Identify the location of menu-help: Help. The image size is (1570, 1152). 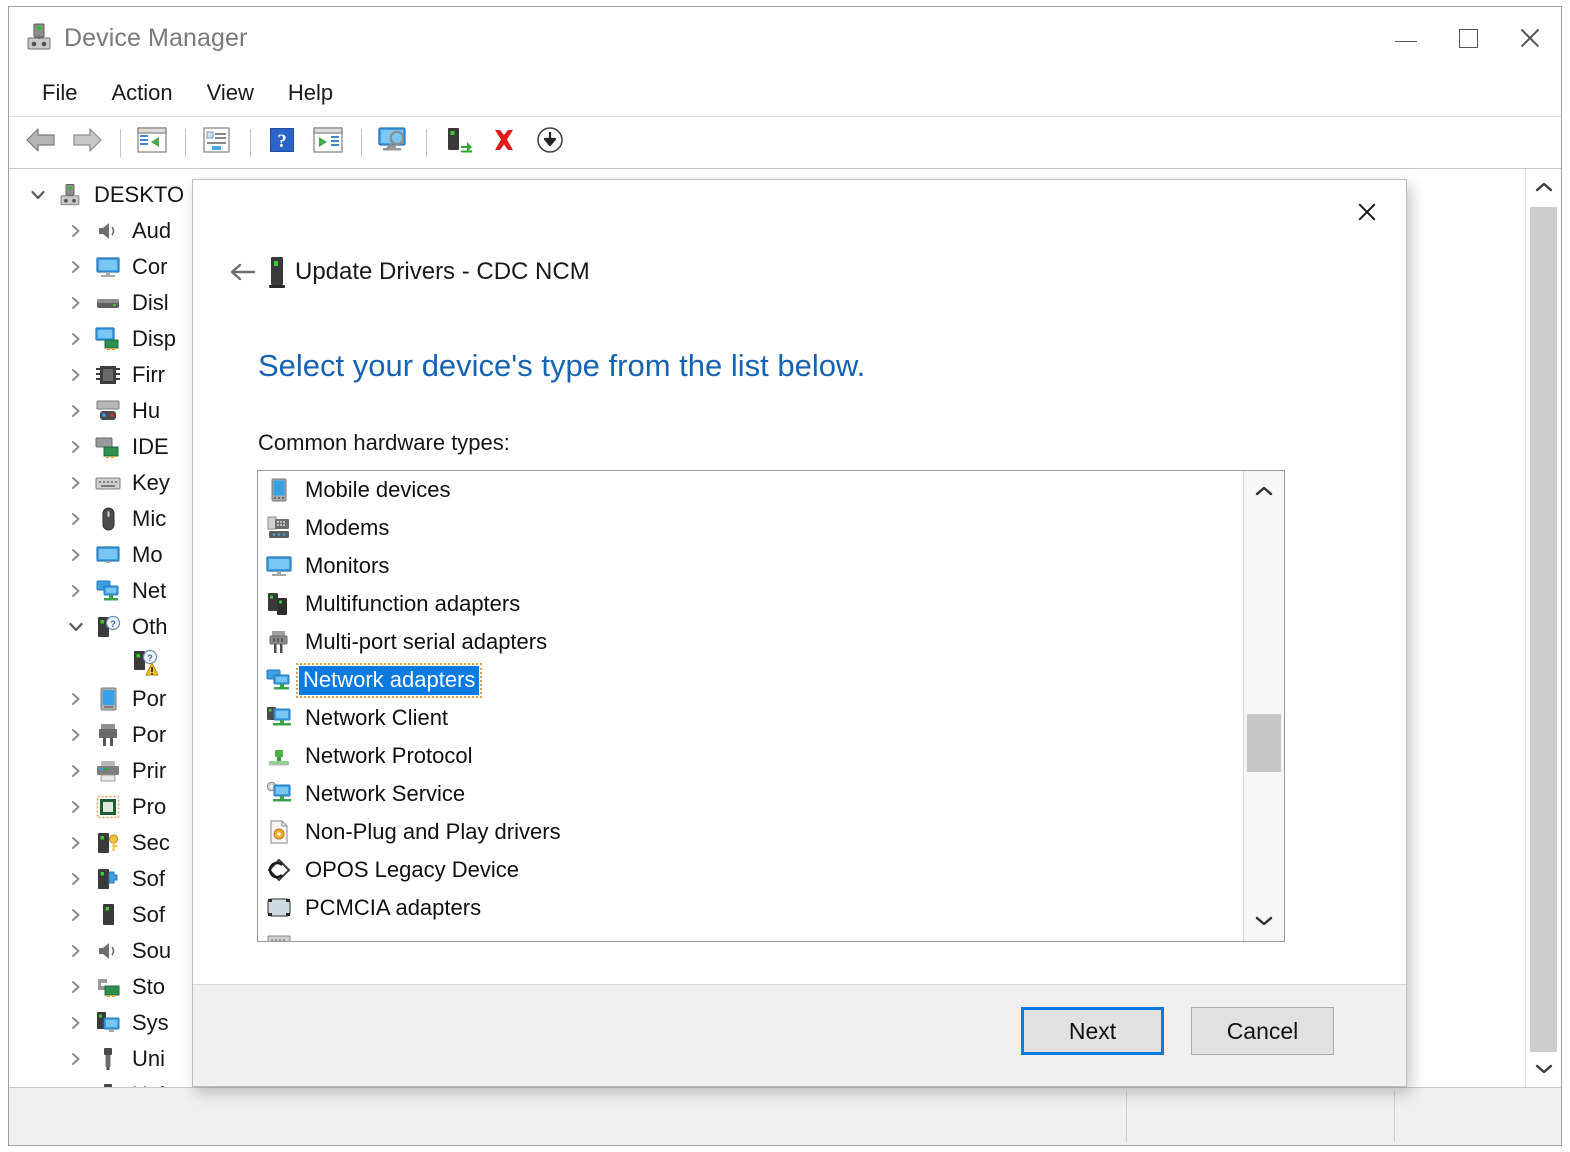
(310, 93).